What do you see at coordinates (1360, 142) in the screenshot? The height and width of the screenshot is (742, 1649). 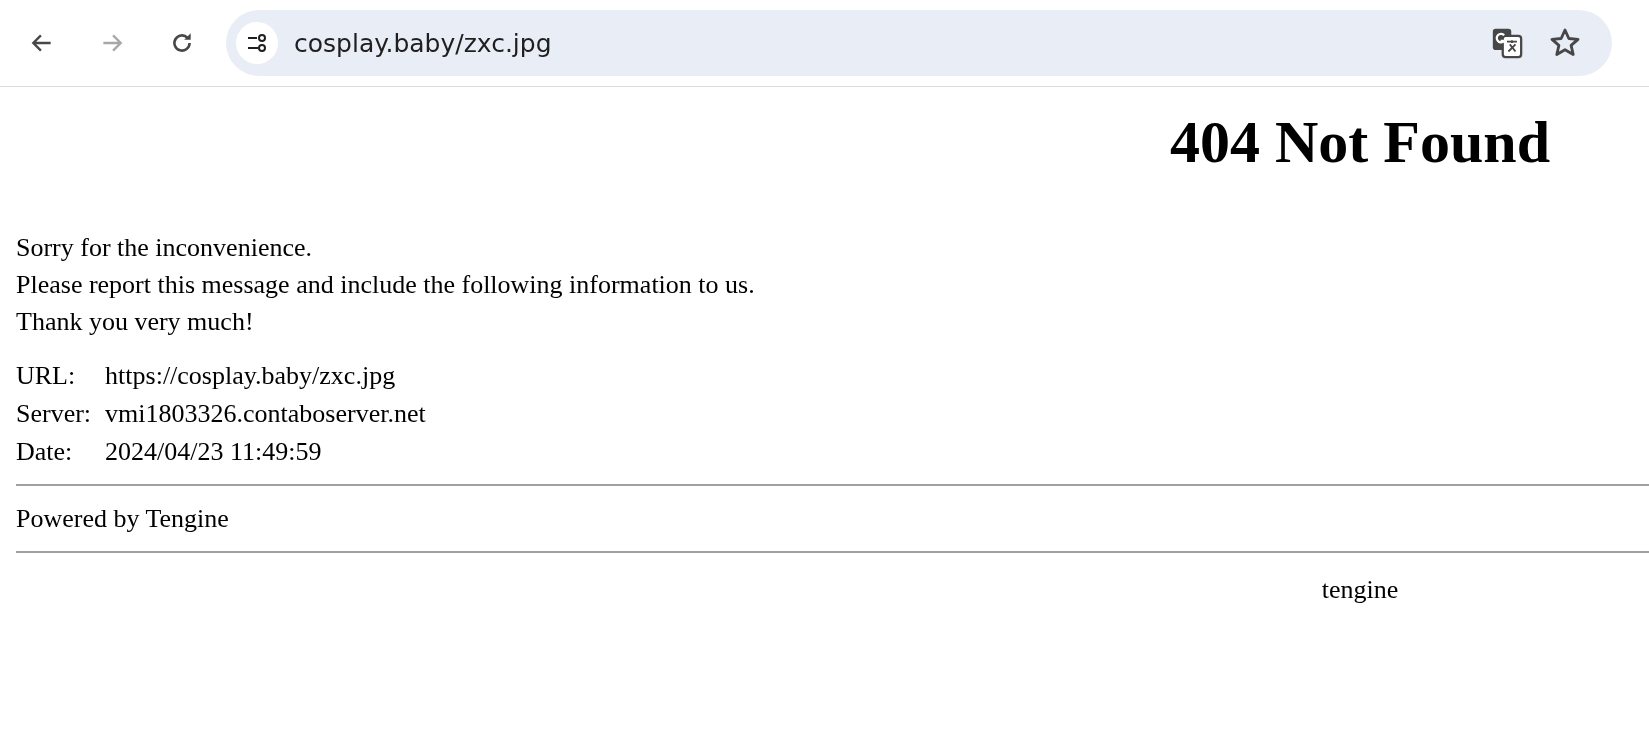 I see `error-heading: 404 Not Found` at bounding box center [1360, 142].